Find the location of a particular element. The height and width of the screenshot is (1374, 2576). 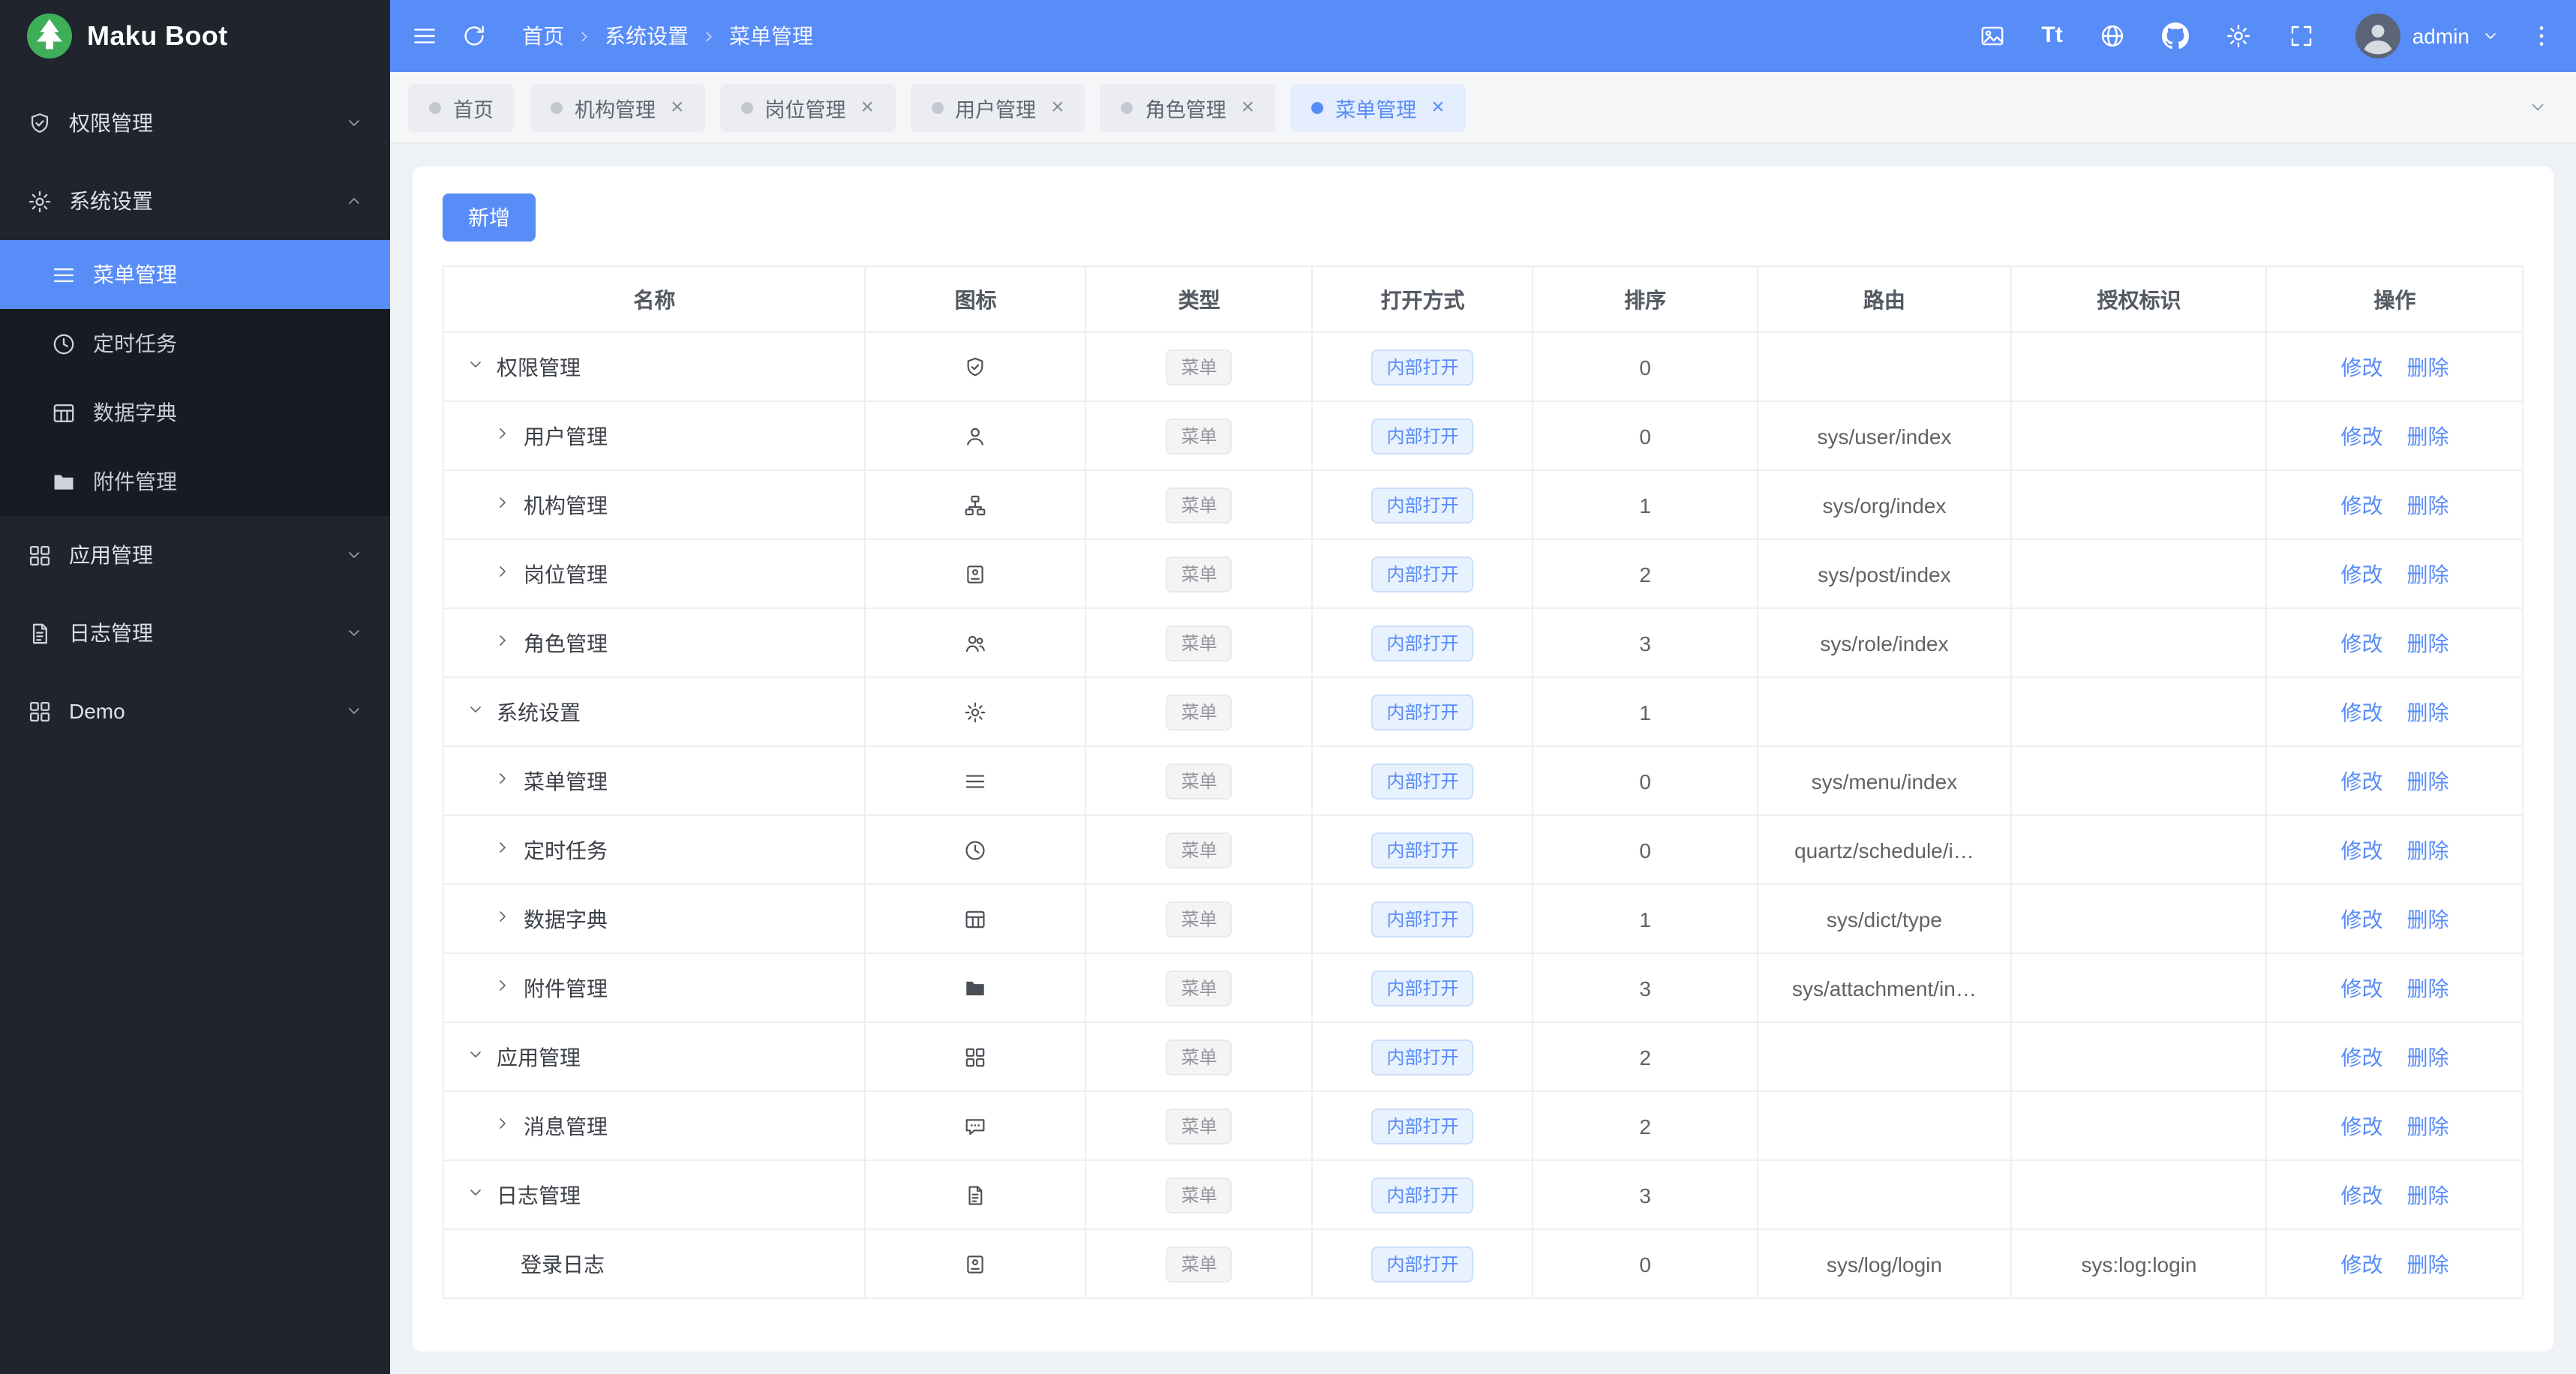

app-logo: Maku Boot is located at coordinates (195, 36).